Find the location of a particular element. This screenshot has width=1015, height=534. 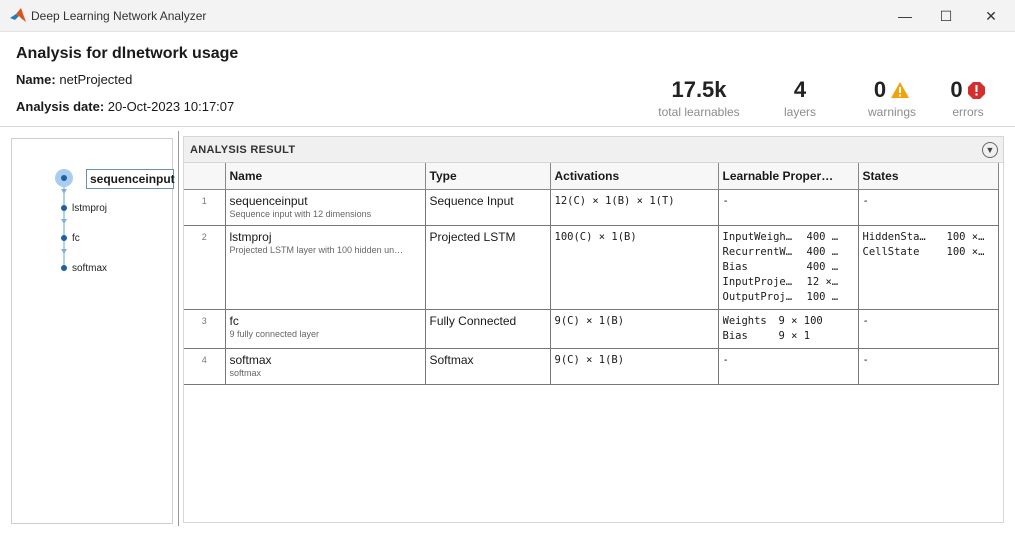

learnable-size: 9 × 1 is located at coordinates (794, 335).